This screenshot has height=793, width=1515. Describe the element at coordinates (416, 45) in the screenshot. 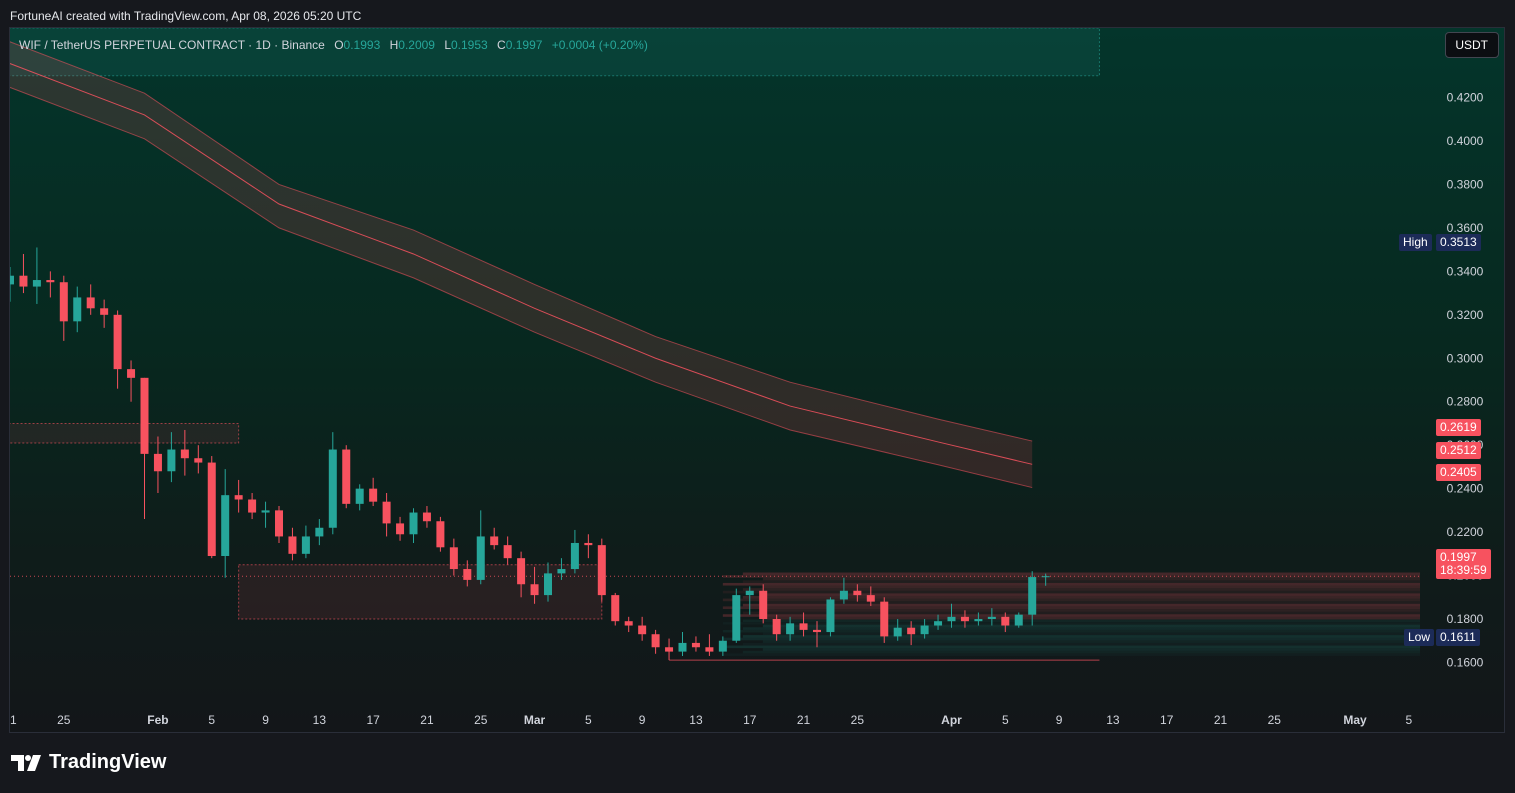

I see `high-value: 0.2009` at that location.